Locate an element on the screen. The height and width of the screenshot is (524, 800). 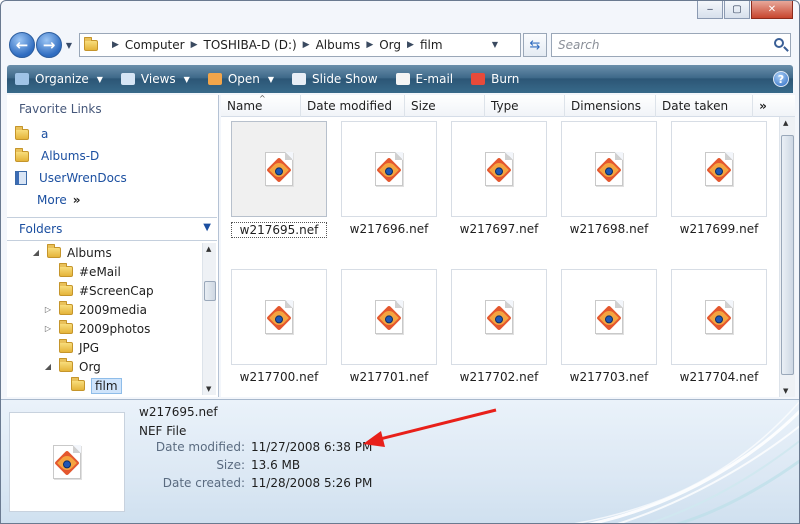
folder-tree-item: ◢ Org is located at coordinates (105, 366).